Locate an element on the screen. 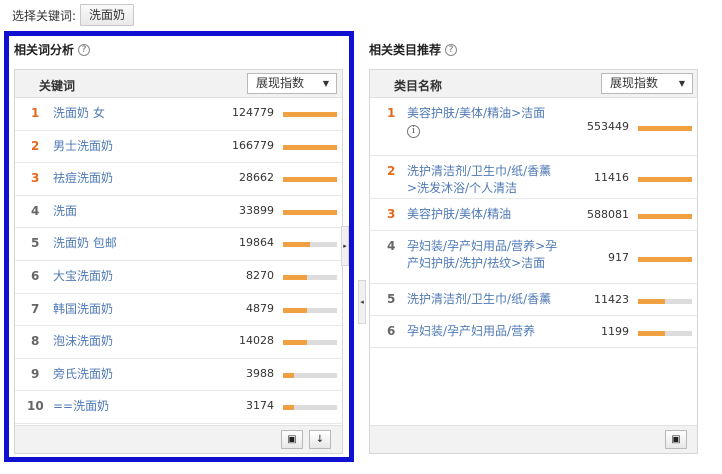  category-link: 孕妇装/孕产妇用品/营养>孕产妇护肤/洗护/祛纹>洁面 is located at coordinates (483, 255).